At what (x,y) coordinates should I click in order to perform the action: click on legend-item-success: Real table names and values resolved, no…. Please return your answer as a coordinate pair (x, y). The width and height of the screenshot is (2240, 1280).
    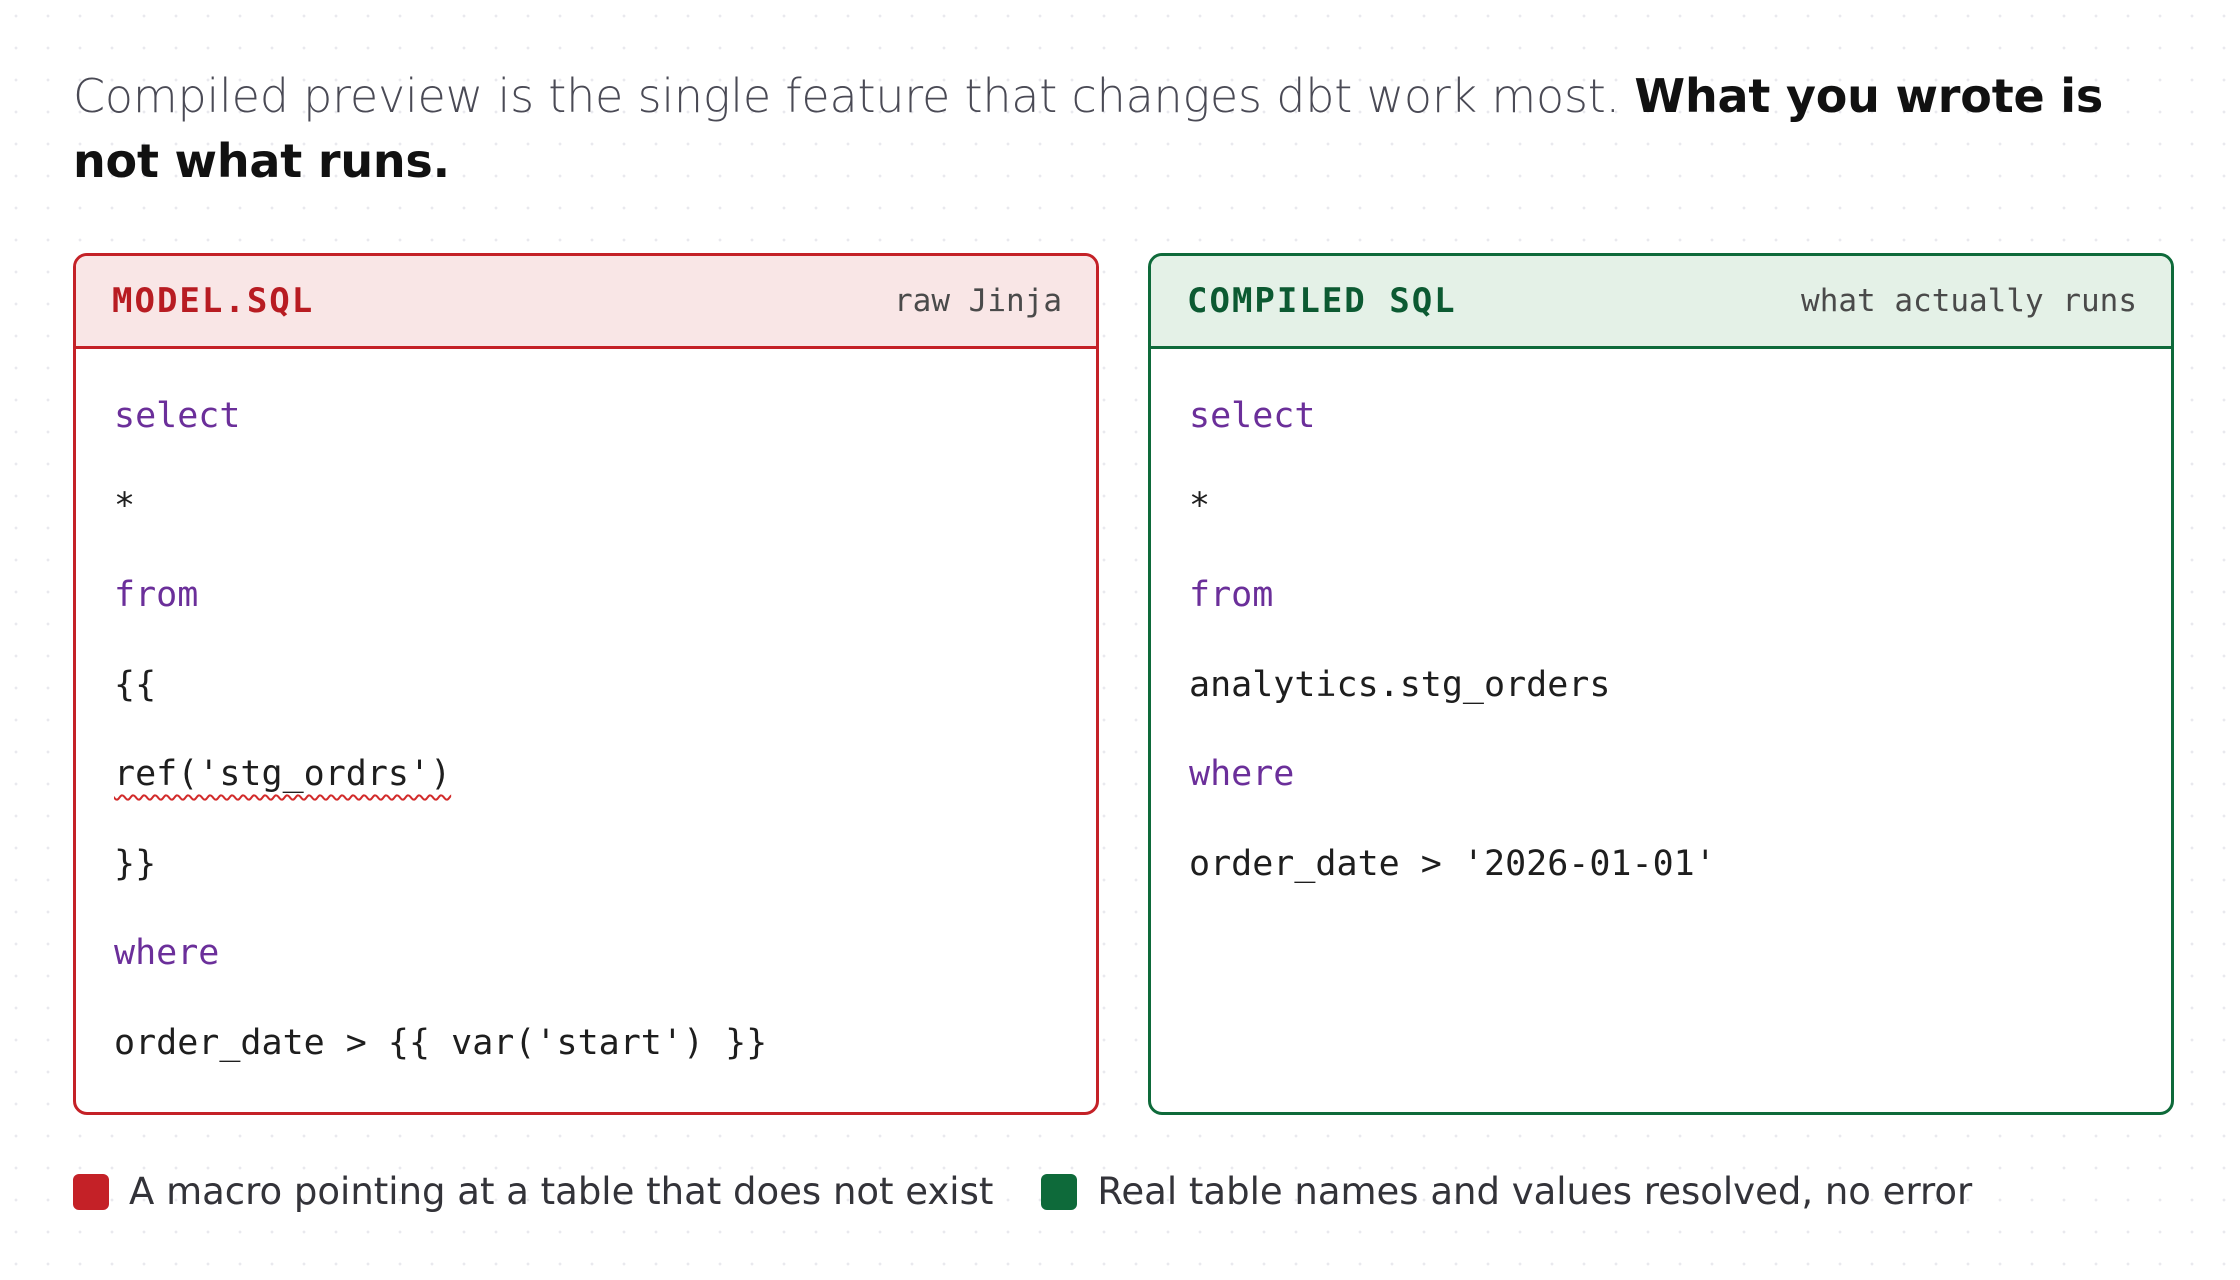
    Looking at the image, I should click on (1506, 1191).